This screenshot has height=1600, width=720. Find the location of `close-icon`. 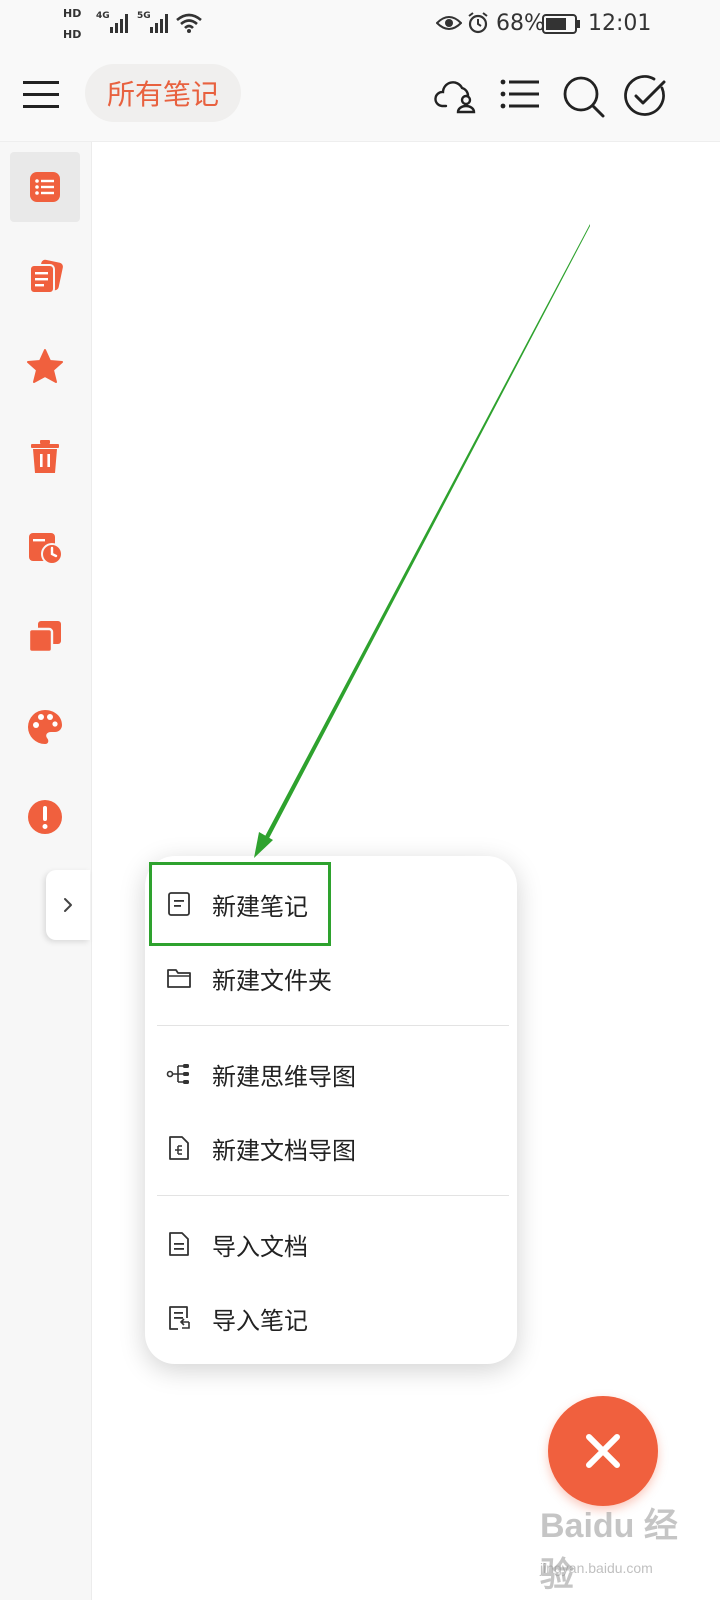

close-icon is located at coordinates (603, 1451).